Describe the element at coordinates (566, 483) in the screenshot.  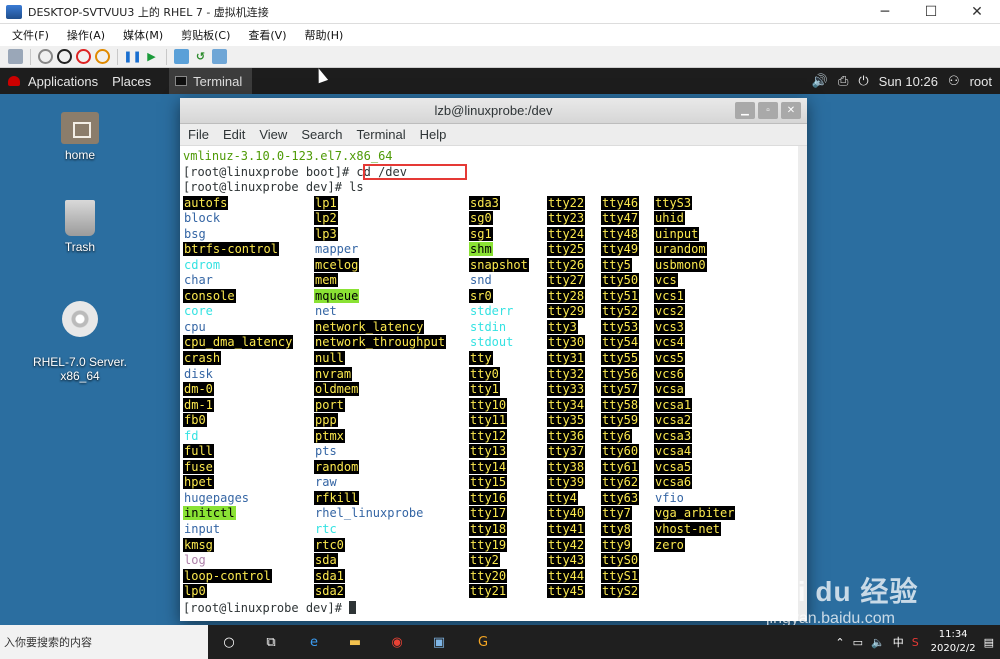
I see `ls-entry: tty39` at that location.